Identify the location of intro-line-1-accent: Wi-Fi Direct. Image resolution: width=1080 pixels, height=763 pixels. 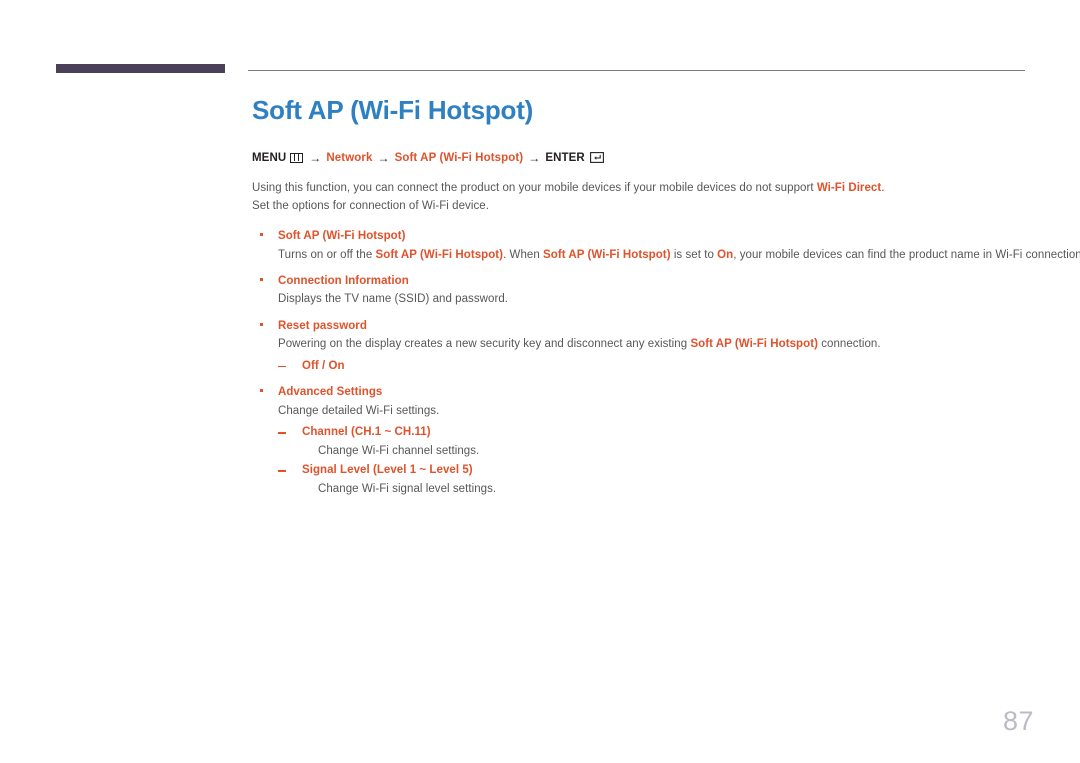
(849, 187).